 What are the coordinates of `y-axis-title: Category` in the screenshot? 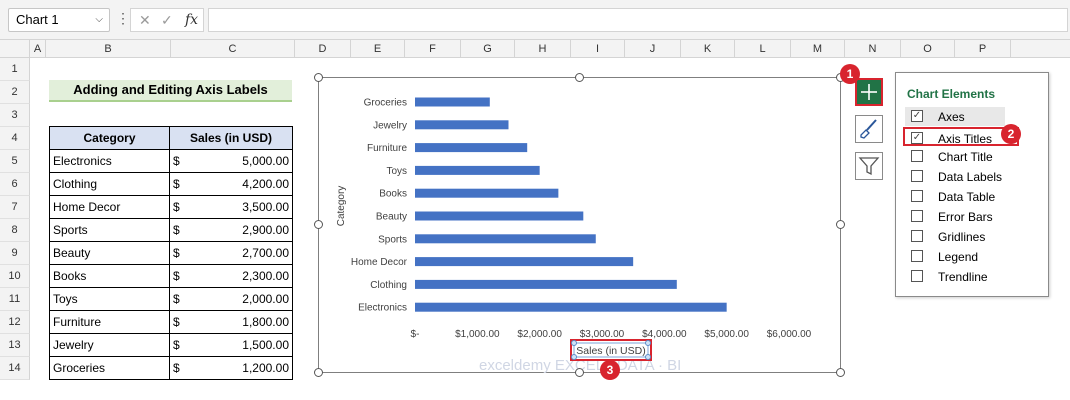 It's located at (341, 206).